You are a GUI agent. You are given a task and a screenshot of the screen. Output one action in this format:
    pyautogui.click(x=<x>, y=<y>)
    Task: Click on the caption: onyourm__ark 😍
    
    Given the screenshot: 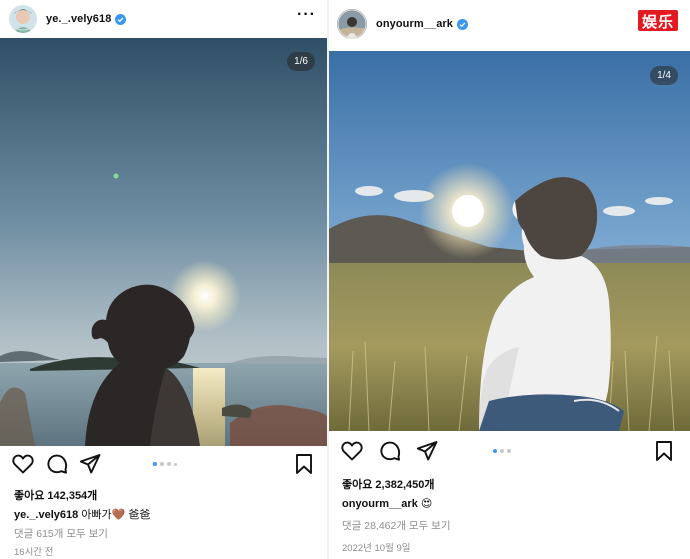 What is the action you would take?
    pyautogui.click(x=387, y=503)
    